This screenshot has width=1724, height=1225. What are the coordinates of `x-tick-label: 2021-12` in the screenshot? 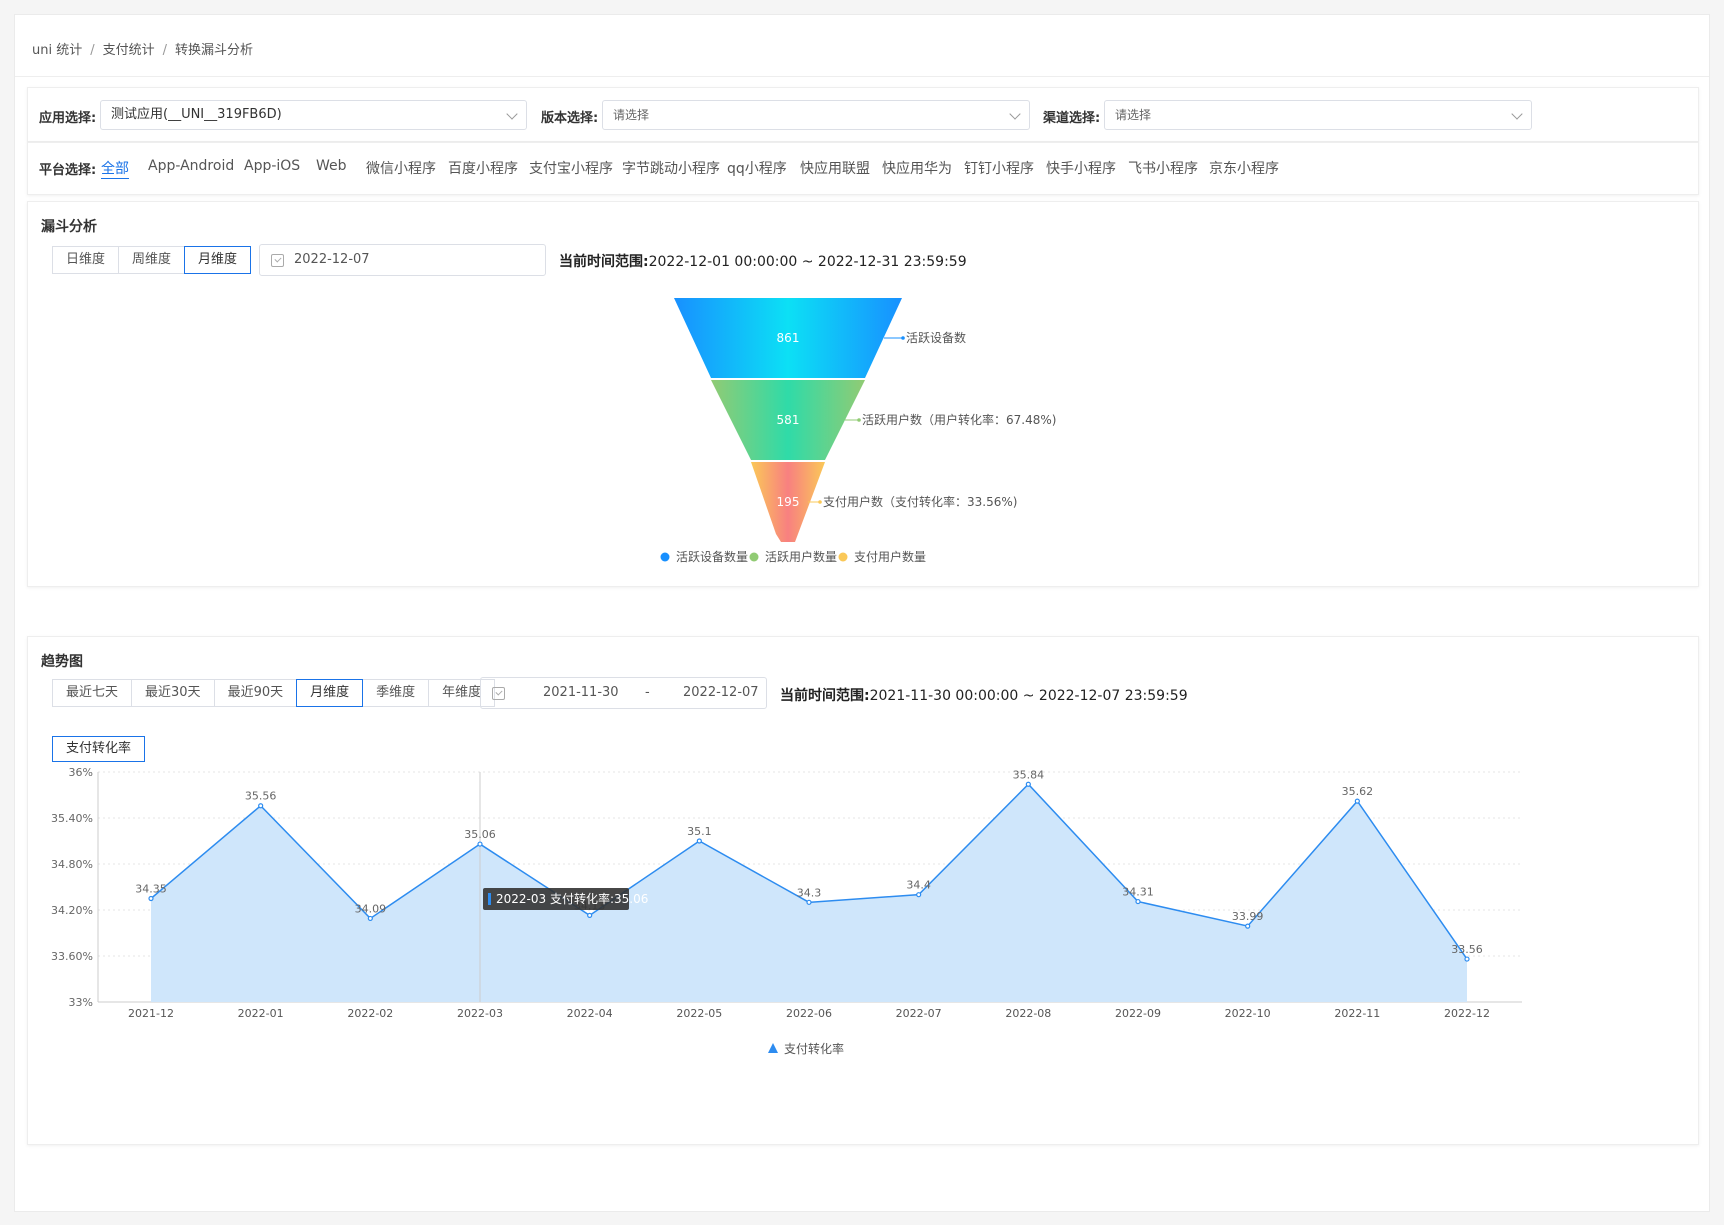 It's located at (151, 1013).